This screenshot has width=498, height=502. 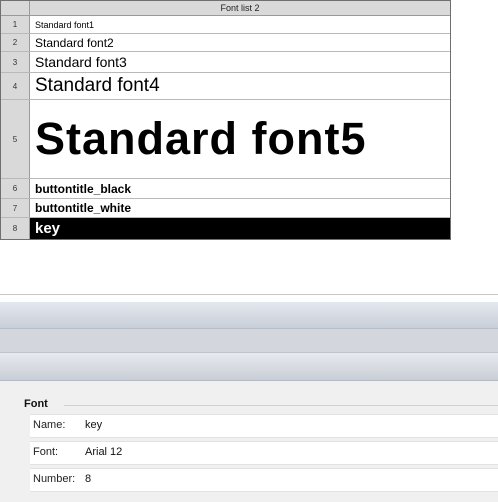 What do you see at coordinates (264, 426) in the screenshot?
I see `name-property-row: Name: key` at bounding box center [264, 426].